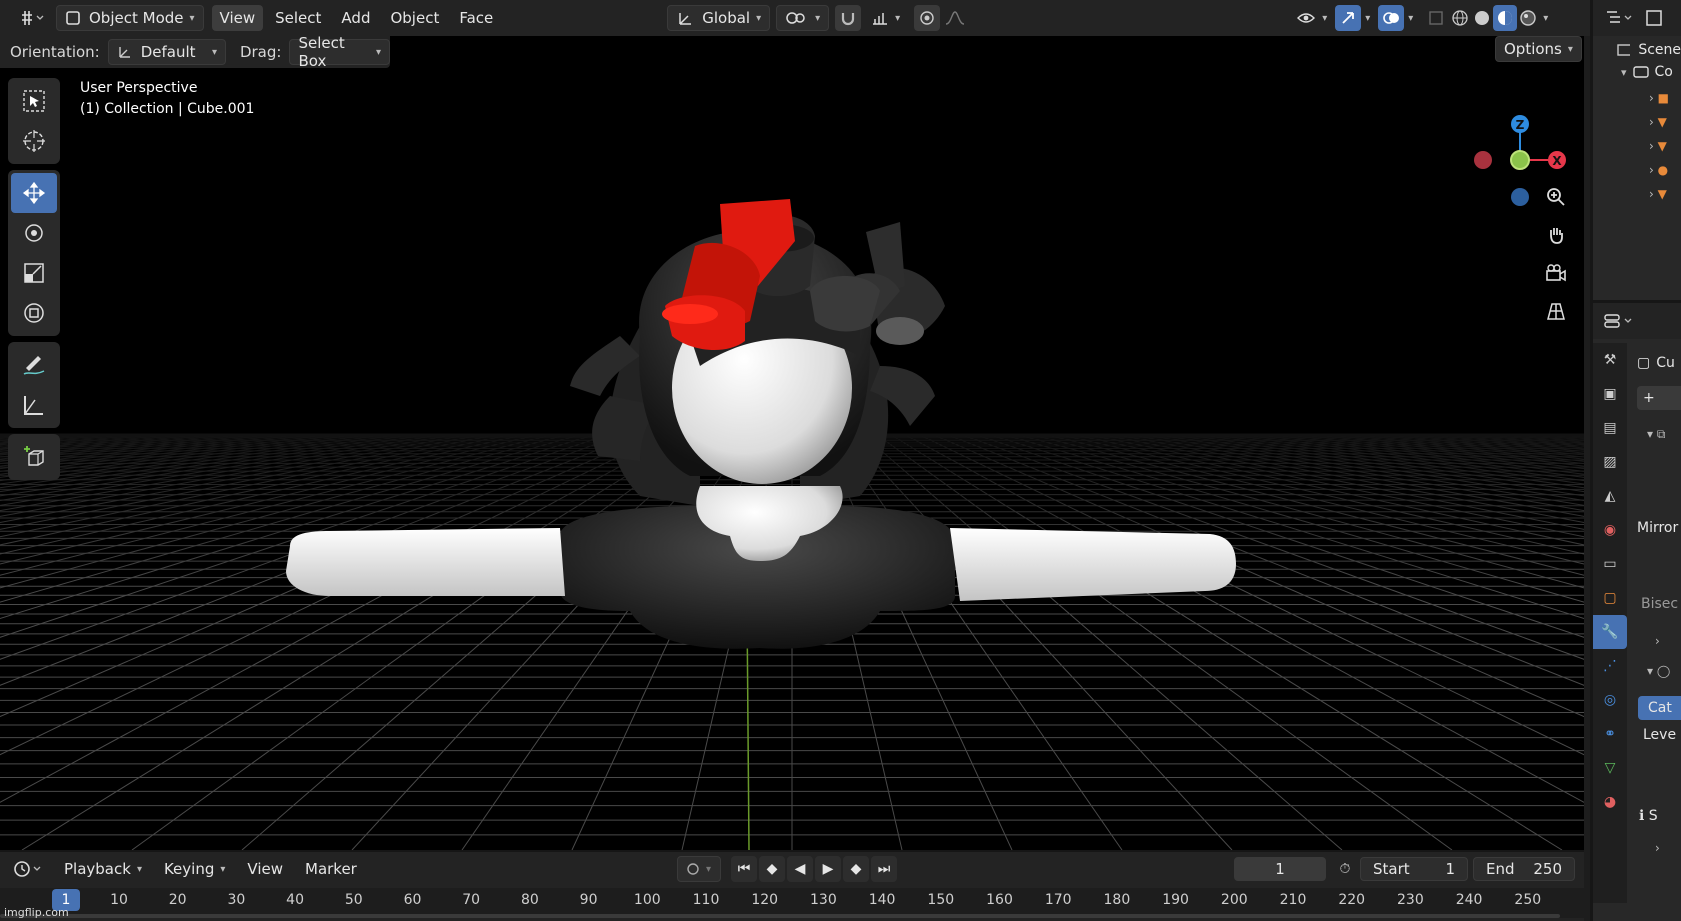  Describe the element at coordinates (1391, 18) in the screenshot. I see `overlays-toggle` at that location.